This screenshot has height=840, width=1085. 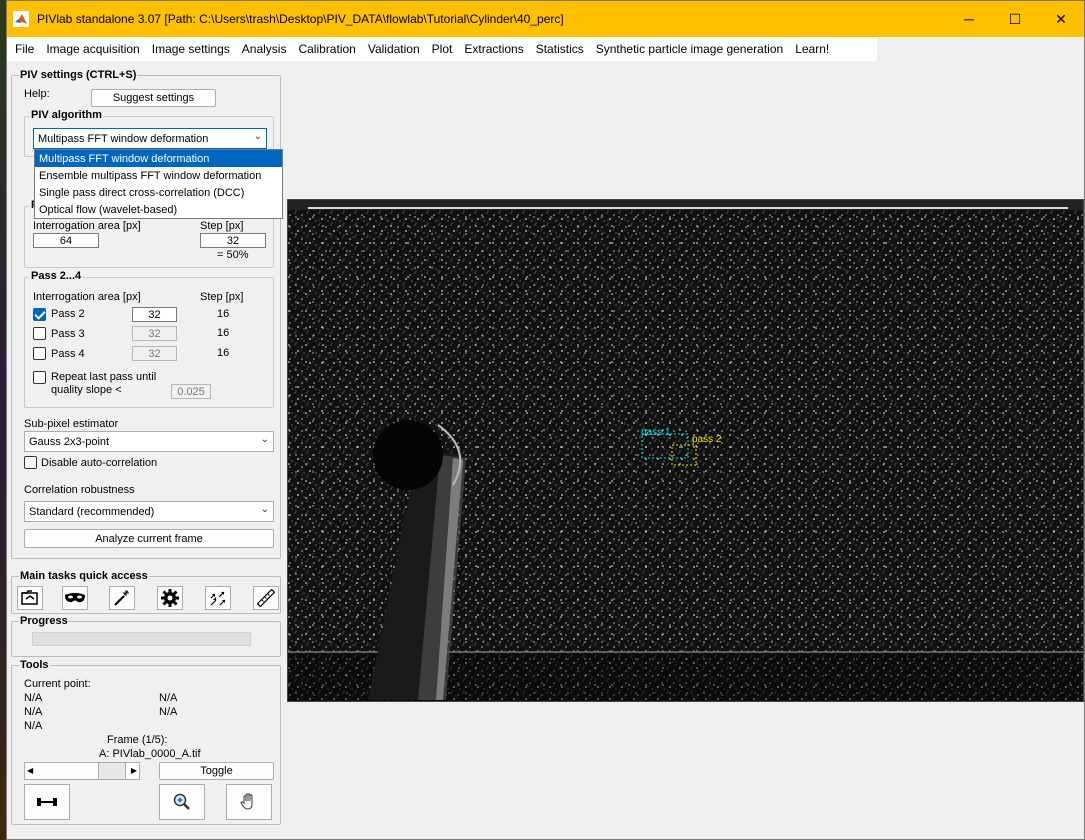 What do you see at coordinates (264, 49) in the screenshot?
I see `menu-analysis: Analysis` at bounding box center [264, 49].